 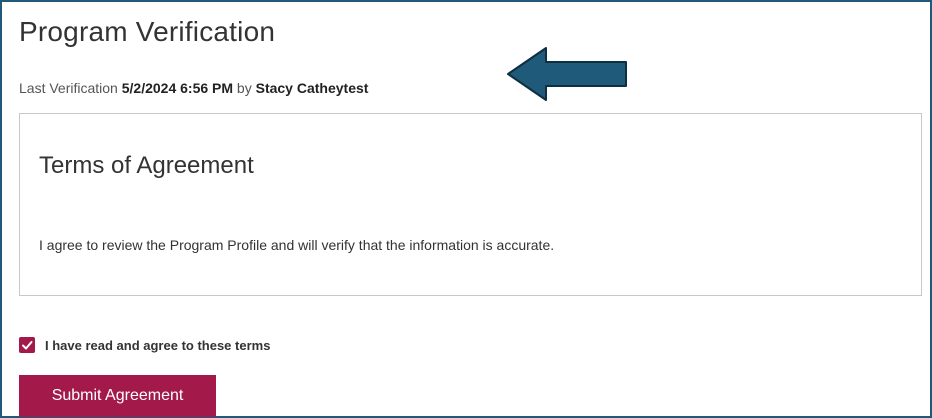 I want to click on by-label: by, so click(x=244, y=88).